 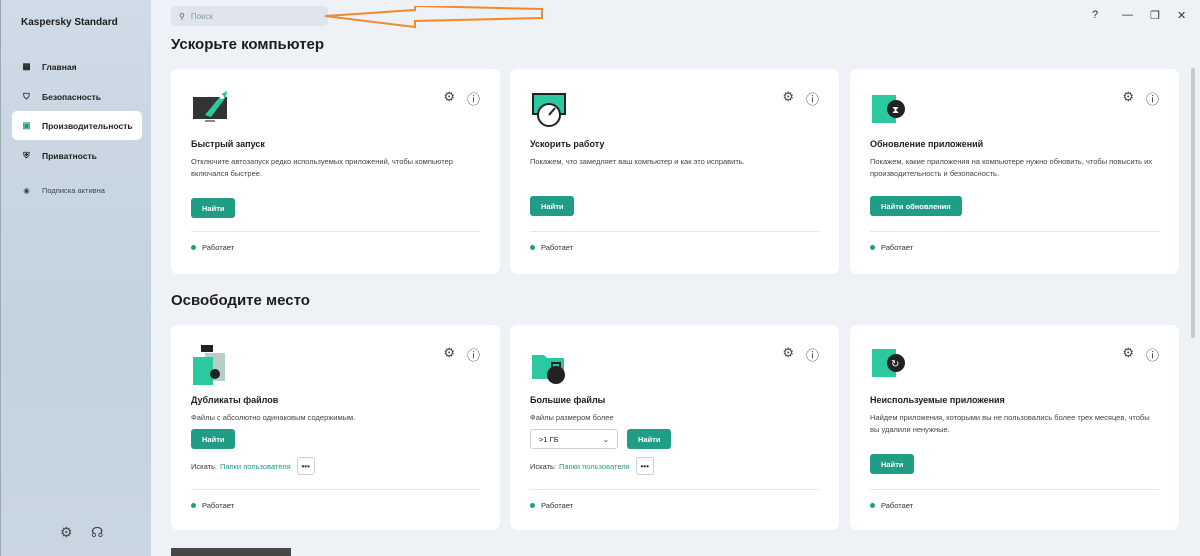 I want to click on app-title: Kaspersky Standard, so click(x=69, y=22).